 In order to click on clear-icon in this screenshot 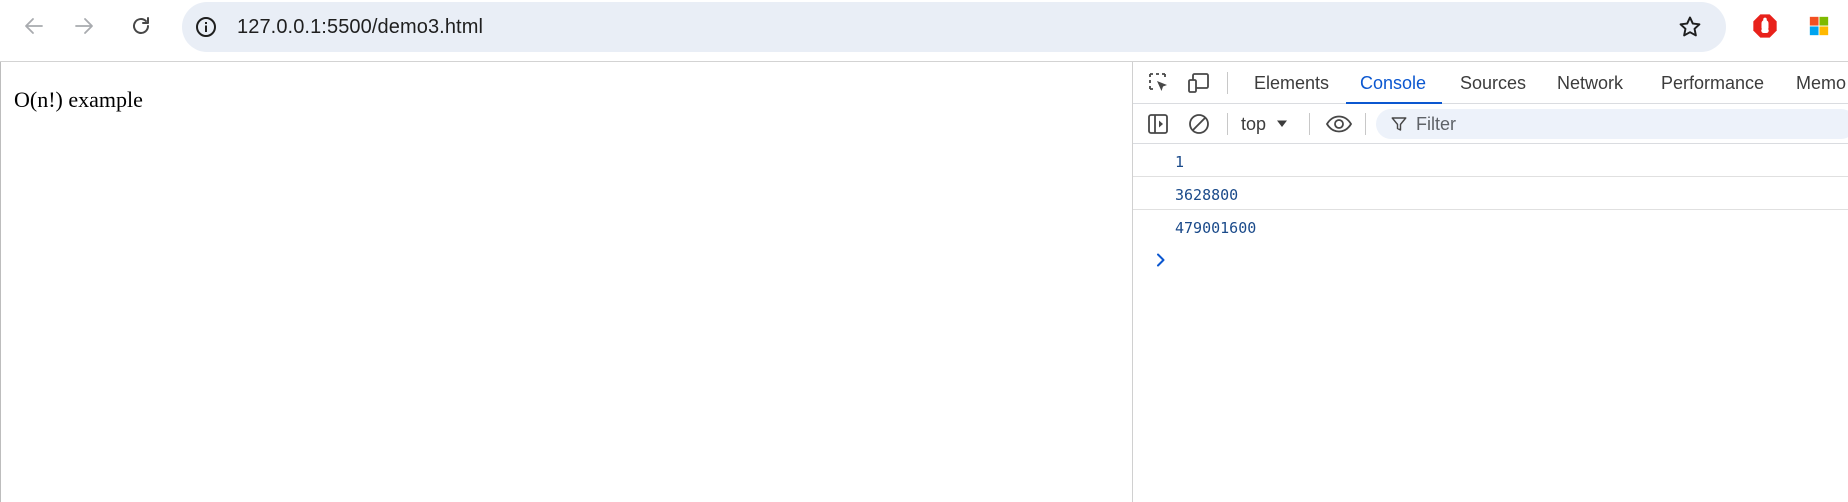, I will do `click(1199, 124)`.